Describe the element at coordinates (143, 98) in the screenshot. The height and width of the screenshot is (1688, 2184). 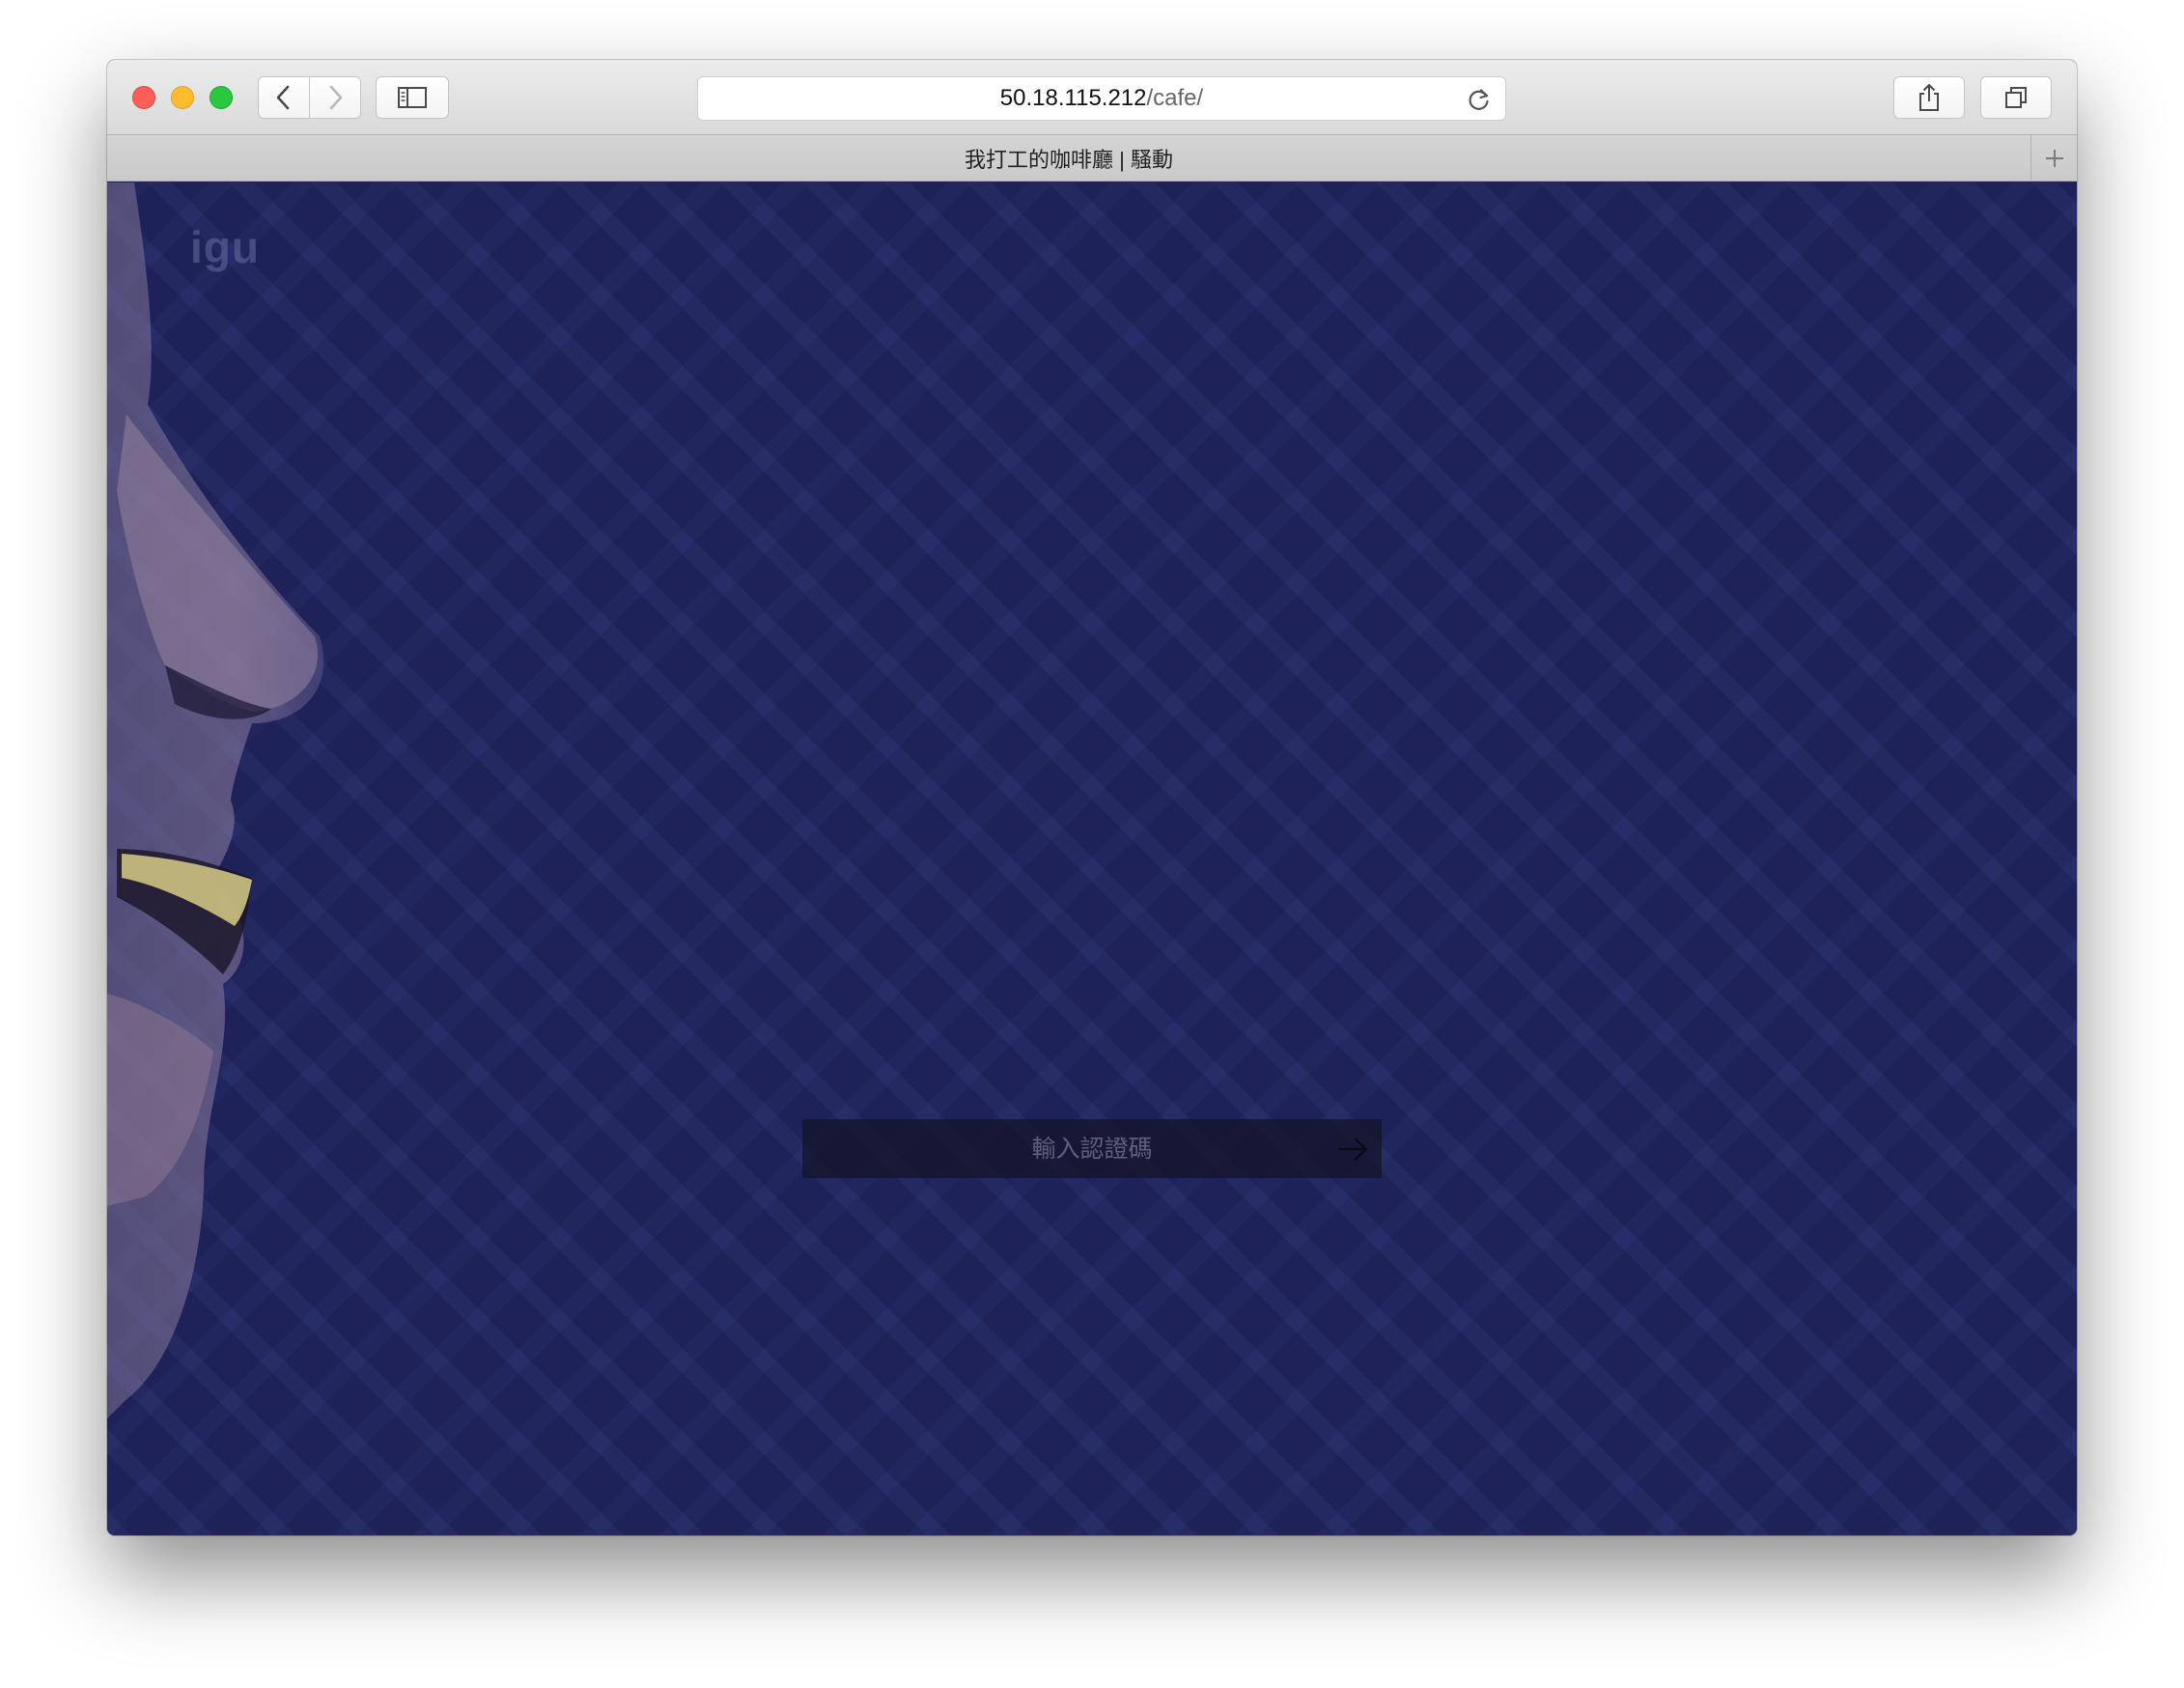
I see `close-window-button` at that location.